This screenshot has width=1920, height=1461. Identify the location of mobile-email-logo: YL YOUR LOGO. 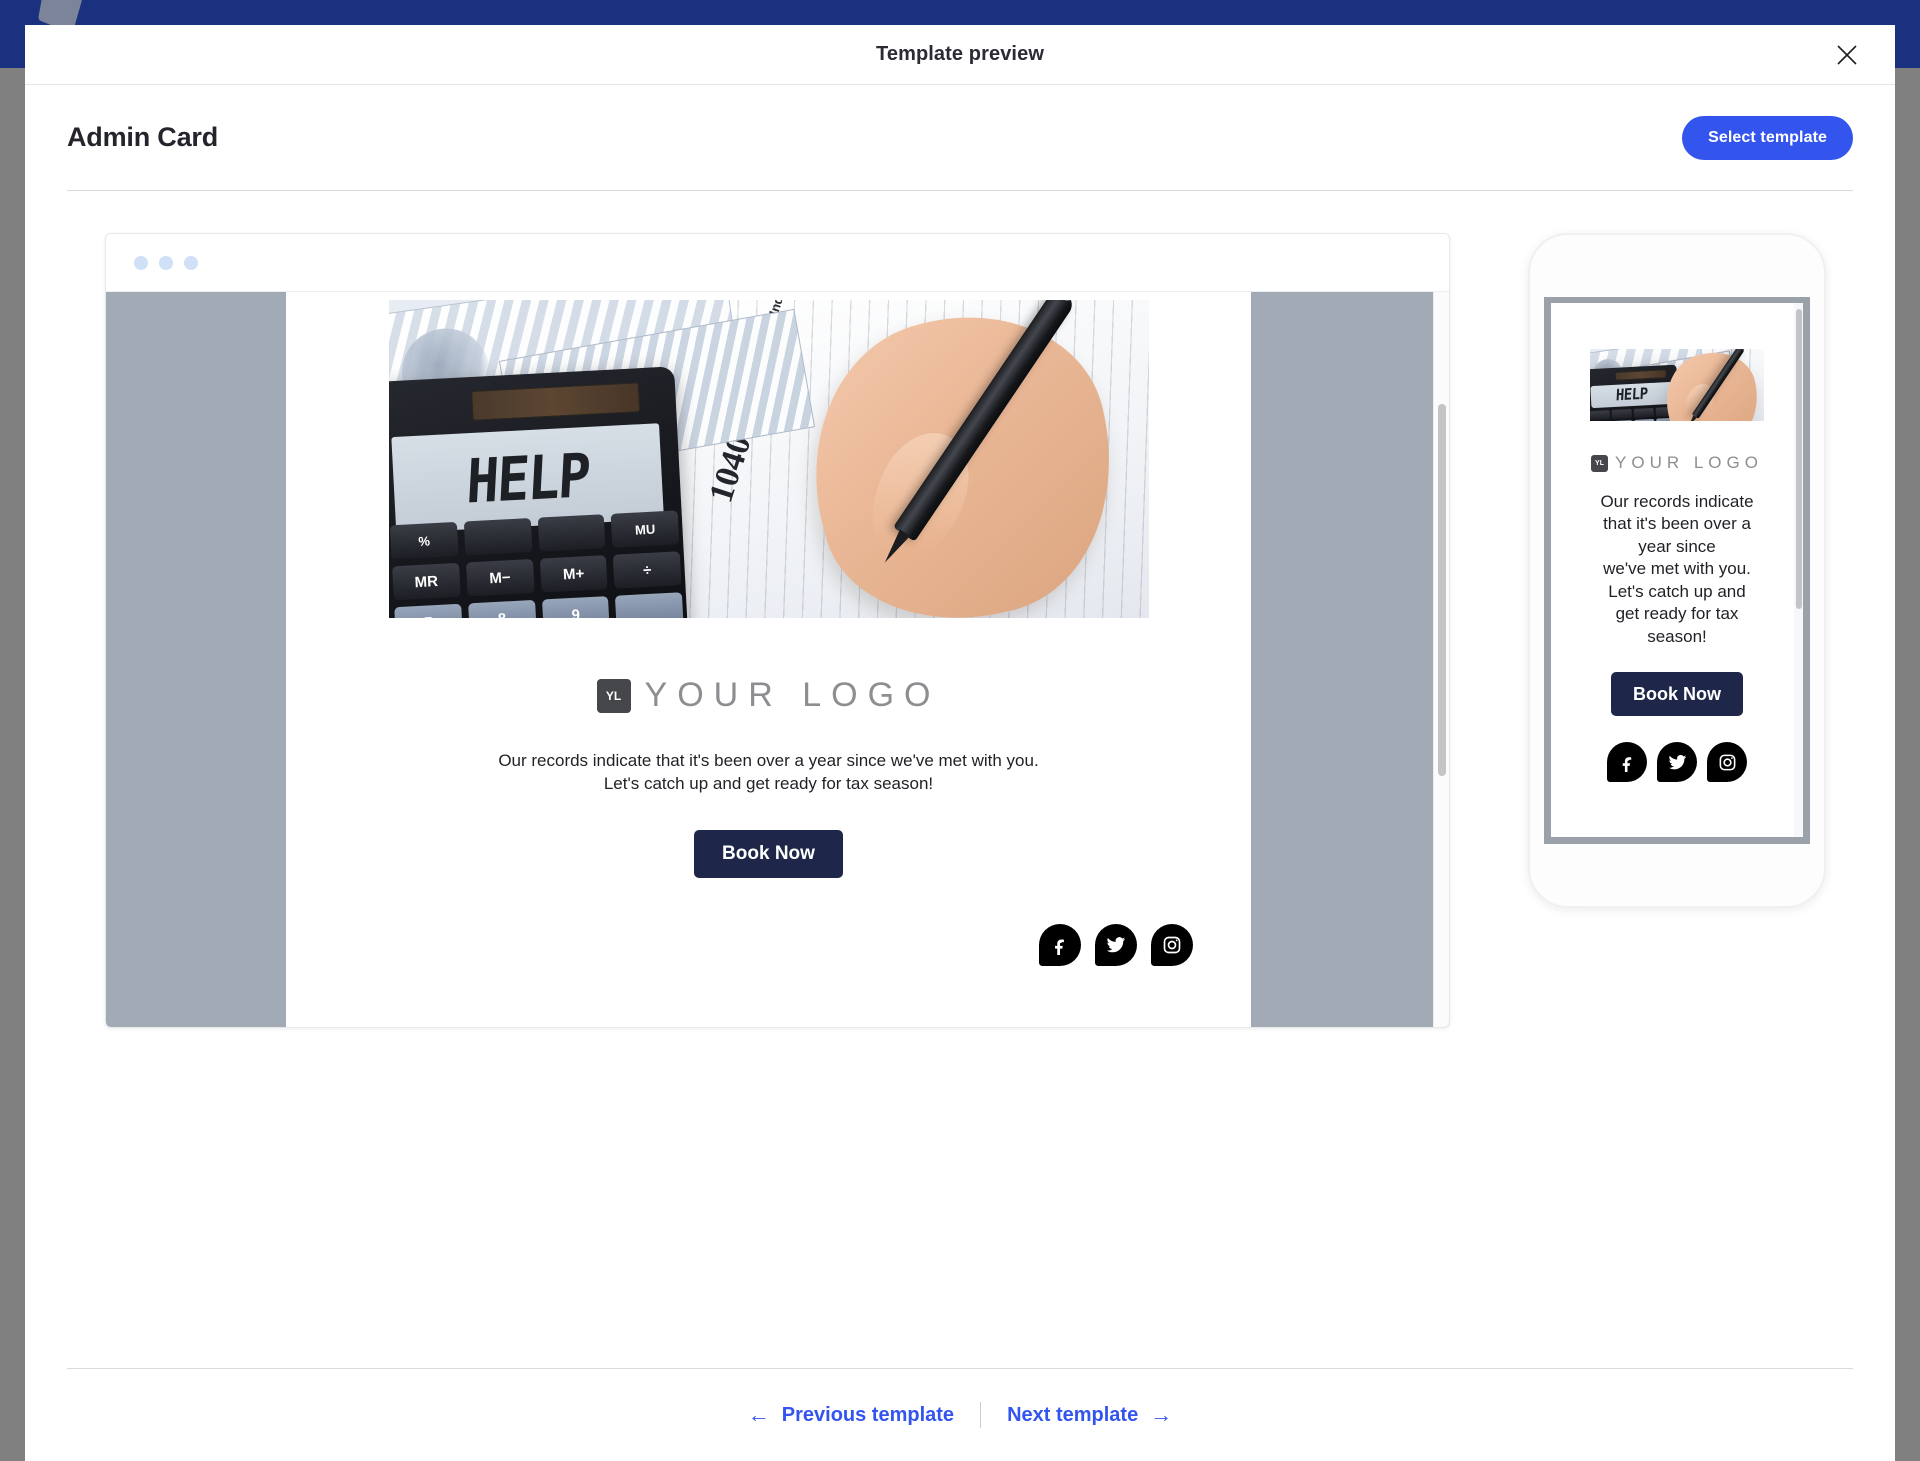
(1677, 463).